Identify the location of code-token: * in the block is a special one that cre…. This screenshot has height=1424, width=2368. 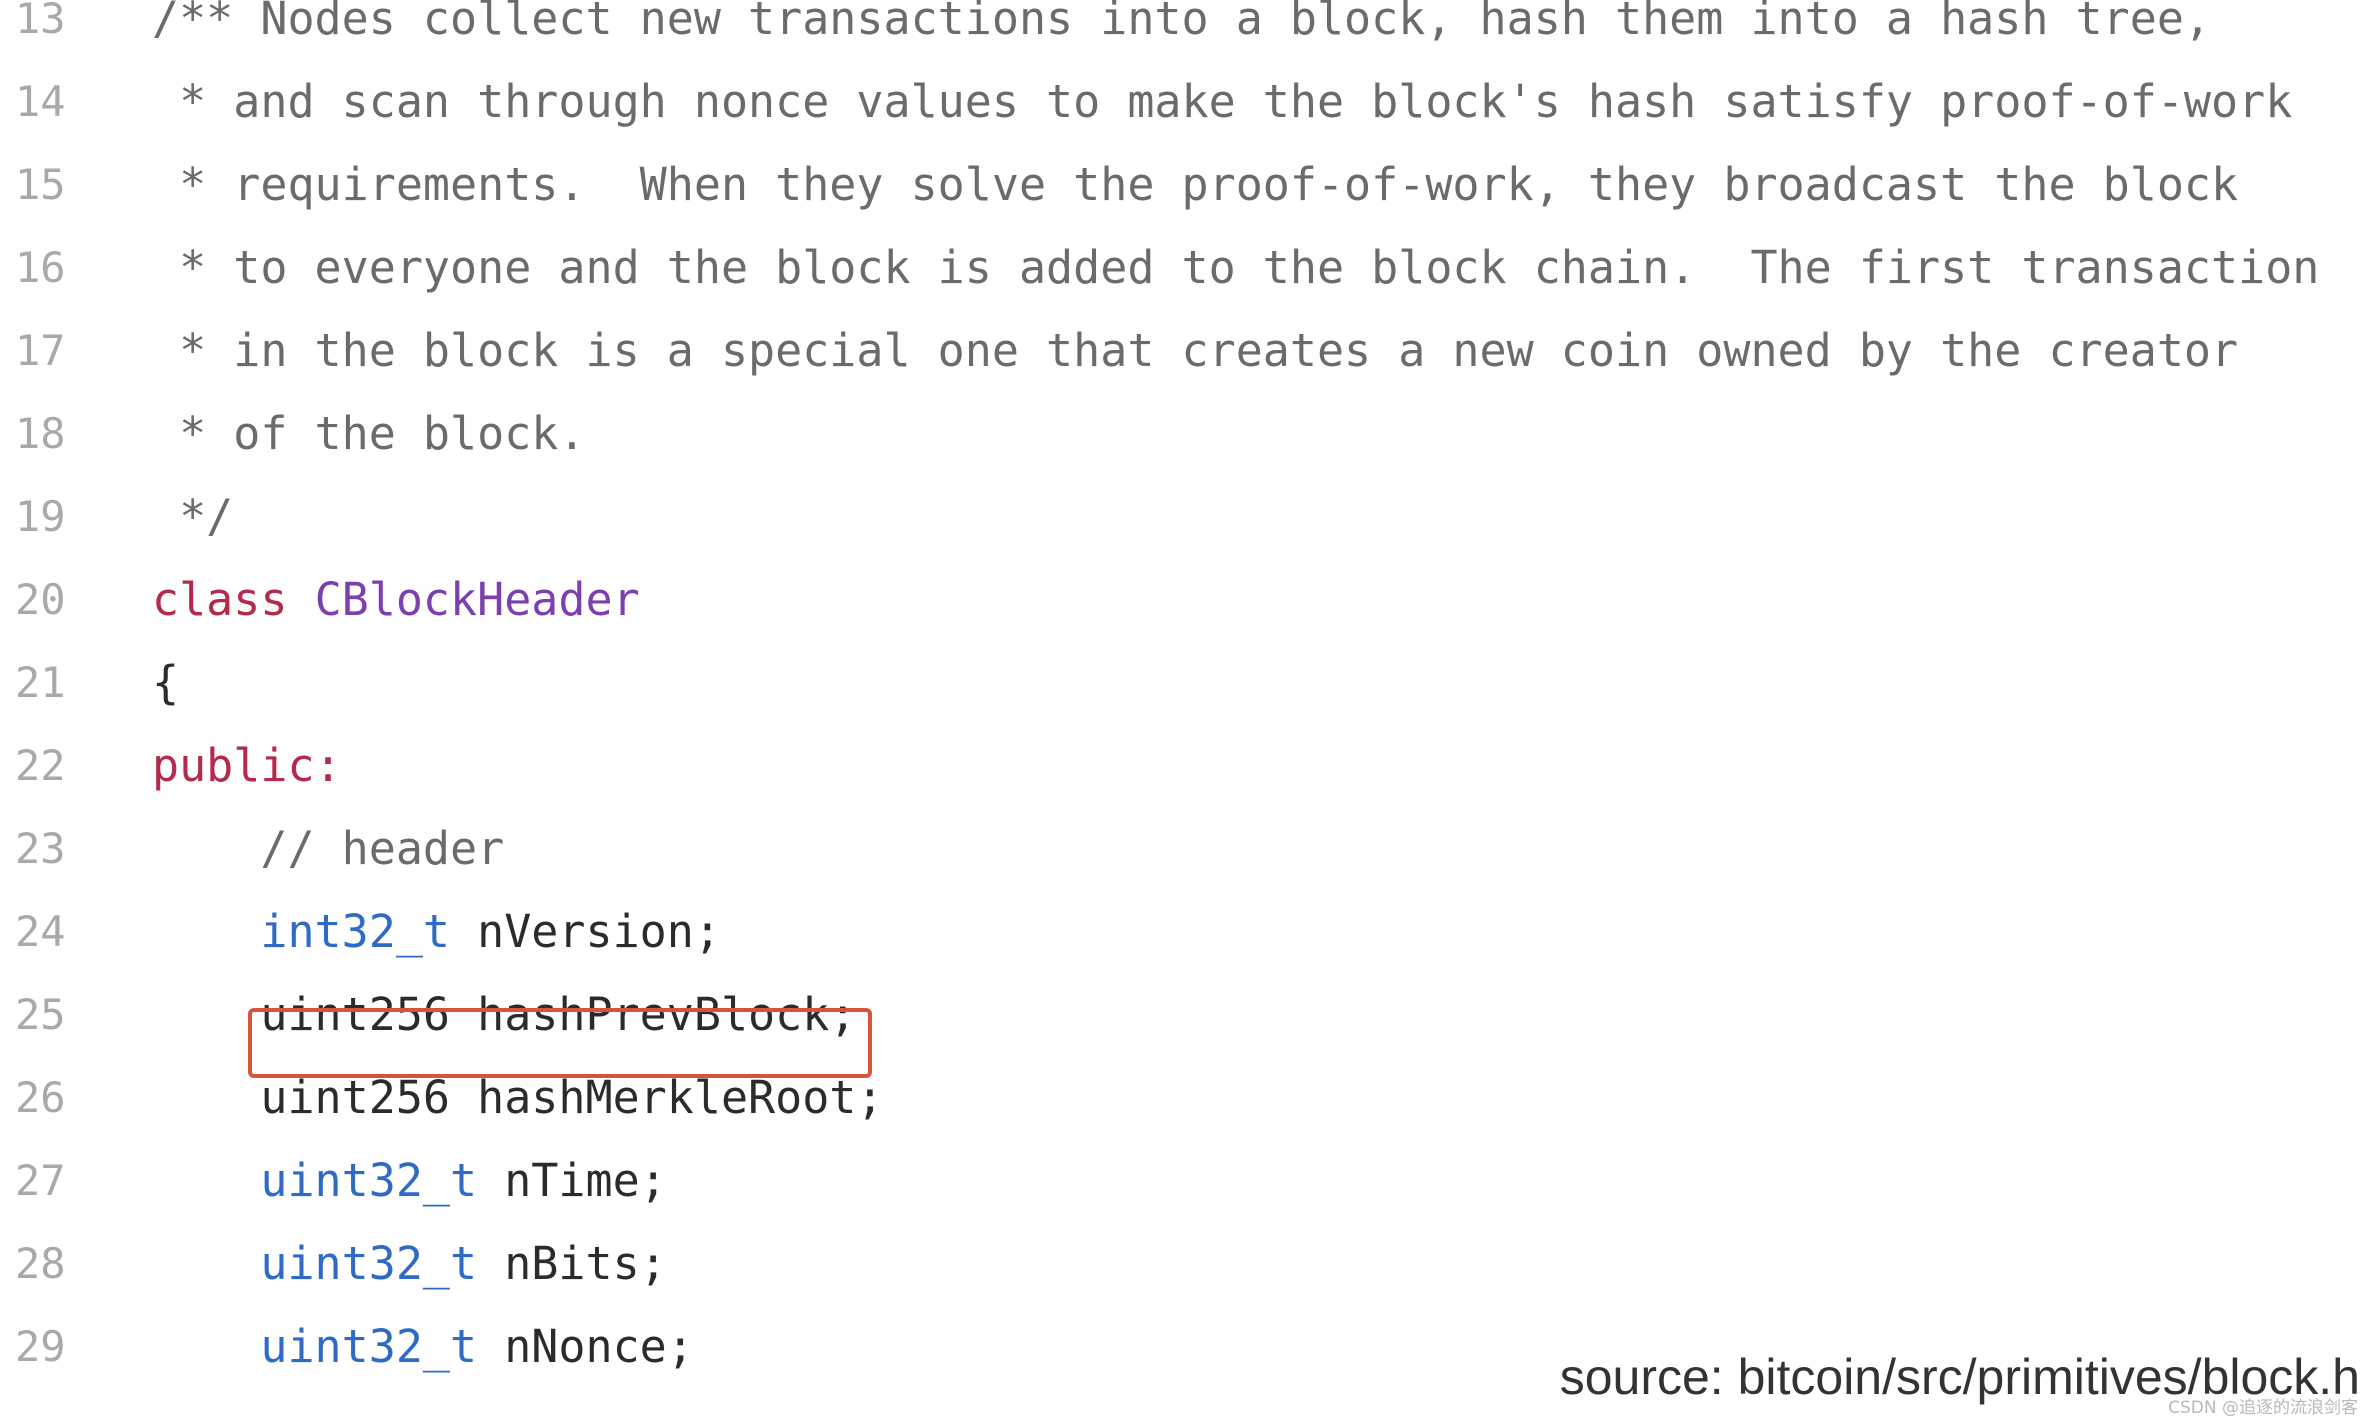
(1195, 350).